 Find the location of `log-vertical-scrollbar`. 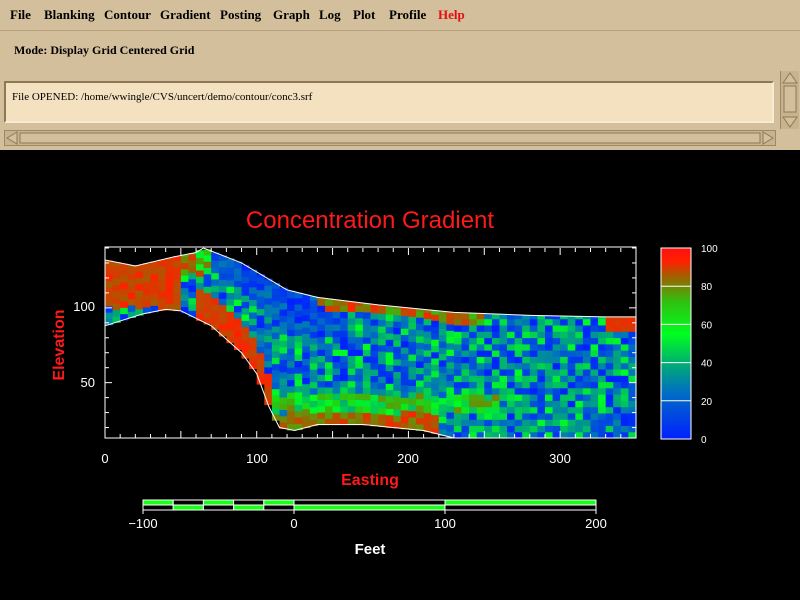

log-vertical-scrollbar is located at coordinates (789, 100).